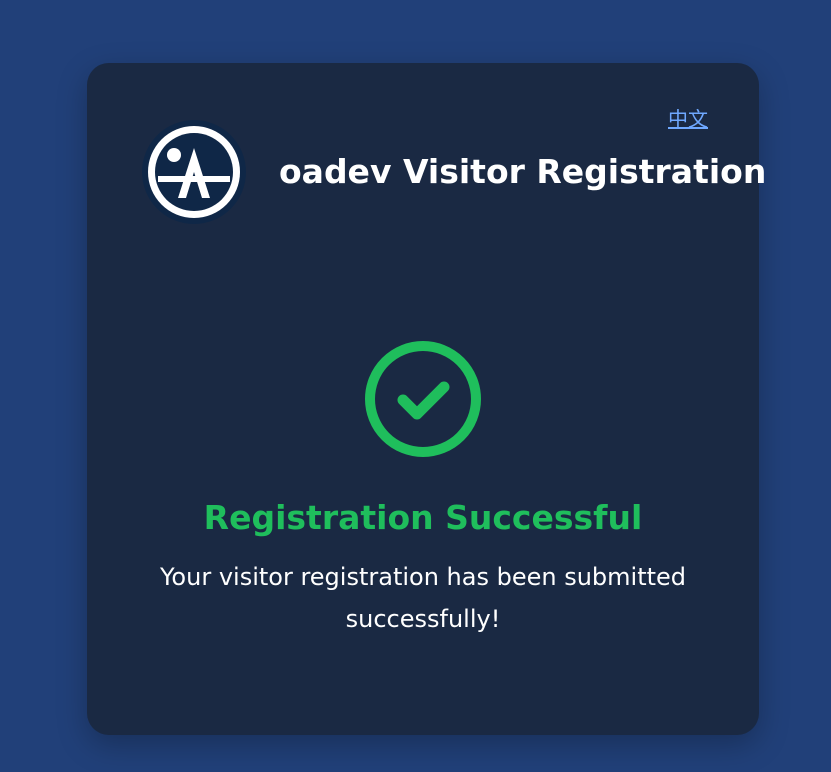  I want to click on language-switch-link: 中文, so click(688, 117).